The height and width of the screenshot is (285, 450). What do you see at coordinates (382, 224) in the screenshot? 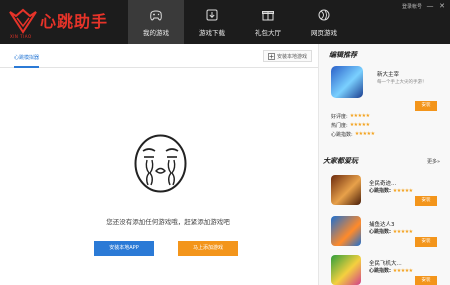
I see `game-name: 捕鱼达人3` at bounding box center [382, 224].